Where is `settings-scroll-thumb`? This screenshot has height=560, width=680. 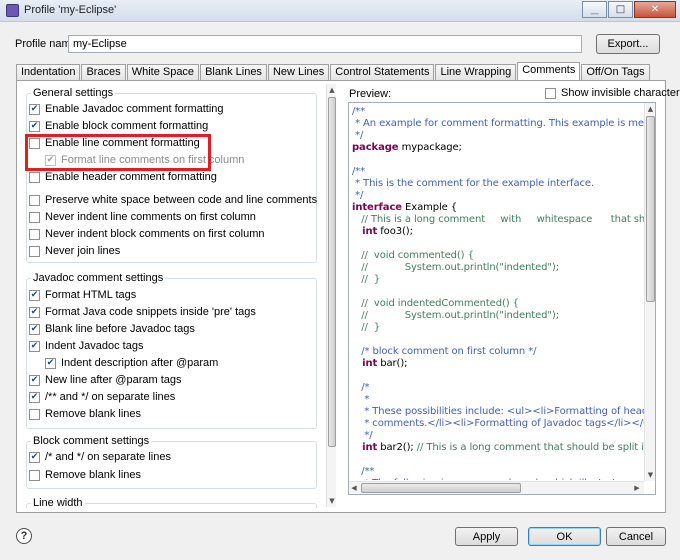
settings-scroll-thumb is located at coordinates (332, 272).